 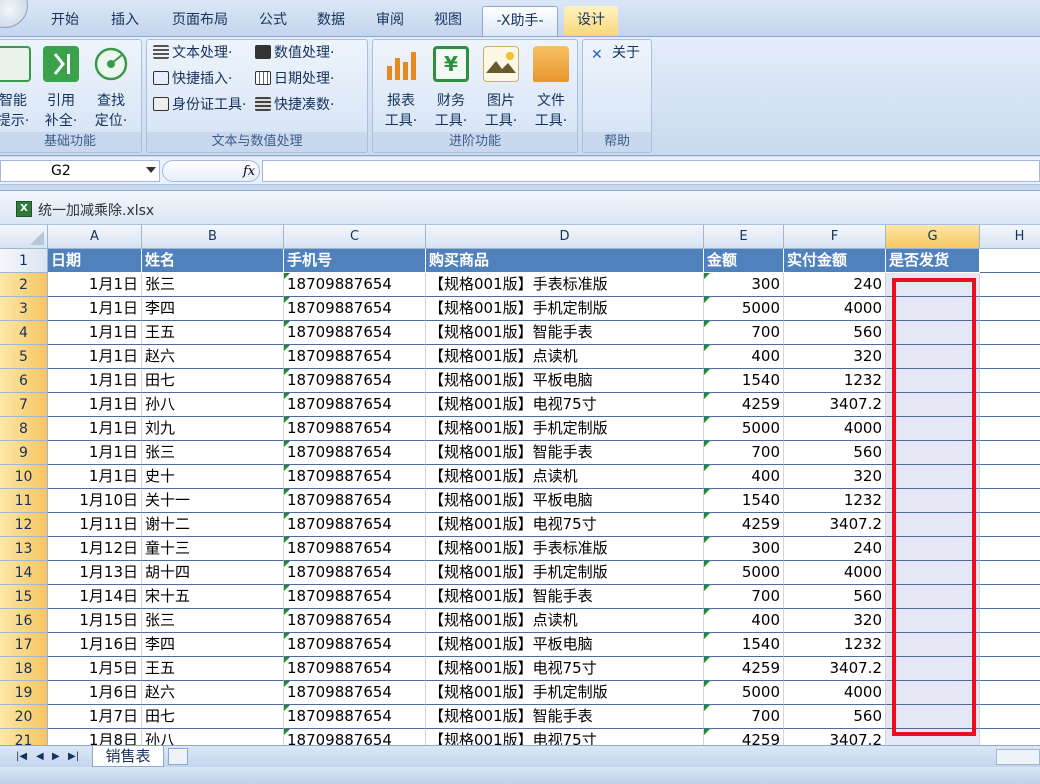 What do you see at coordinates (24, 525) in the screenshot?
I see `row-header: 12` at bounding box center [24, 525].